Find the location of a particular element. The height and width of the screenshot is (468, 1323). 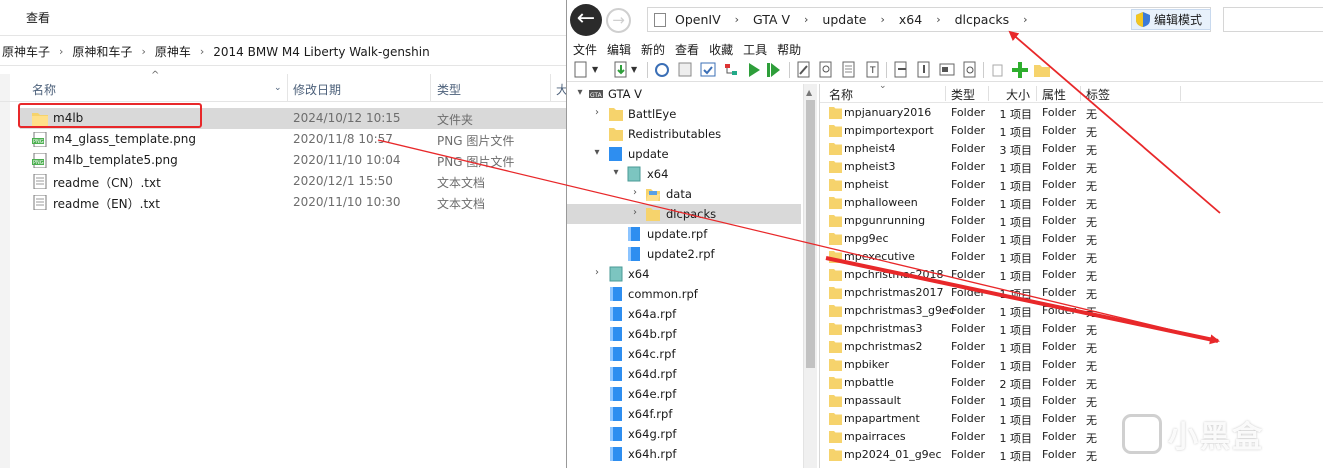

tree-node: ▾ x64 is located at coordinates (684, 174).